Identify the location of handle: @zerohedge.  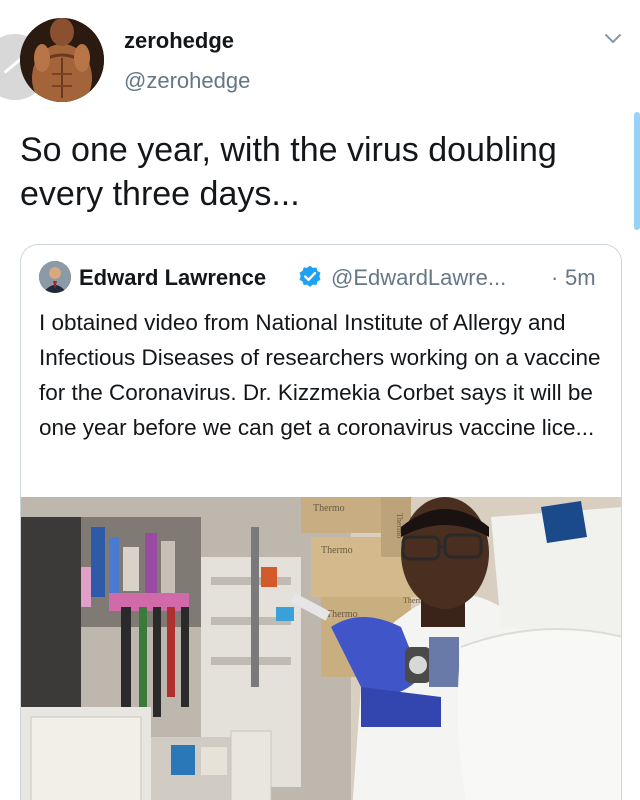
(187, 81).